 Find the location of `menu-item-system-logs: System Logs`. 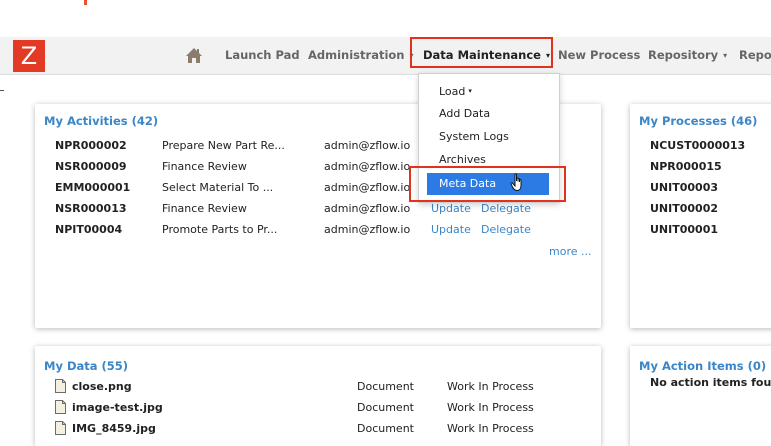

menu-item-system-logs: System Logs is located at coordinates (489, 137).